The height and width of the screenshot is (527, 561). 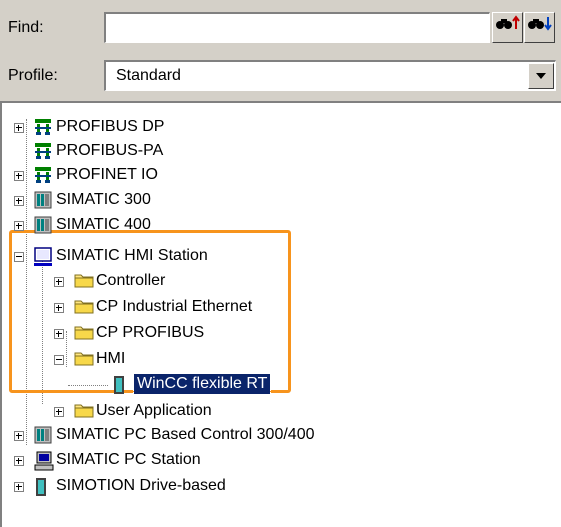 What do you see at coordinates (33, 75) in the screenshot?
I see `profile-label: Profile:` at bounding box center [33, 75].